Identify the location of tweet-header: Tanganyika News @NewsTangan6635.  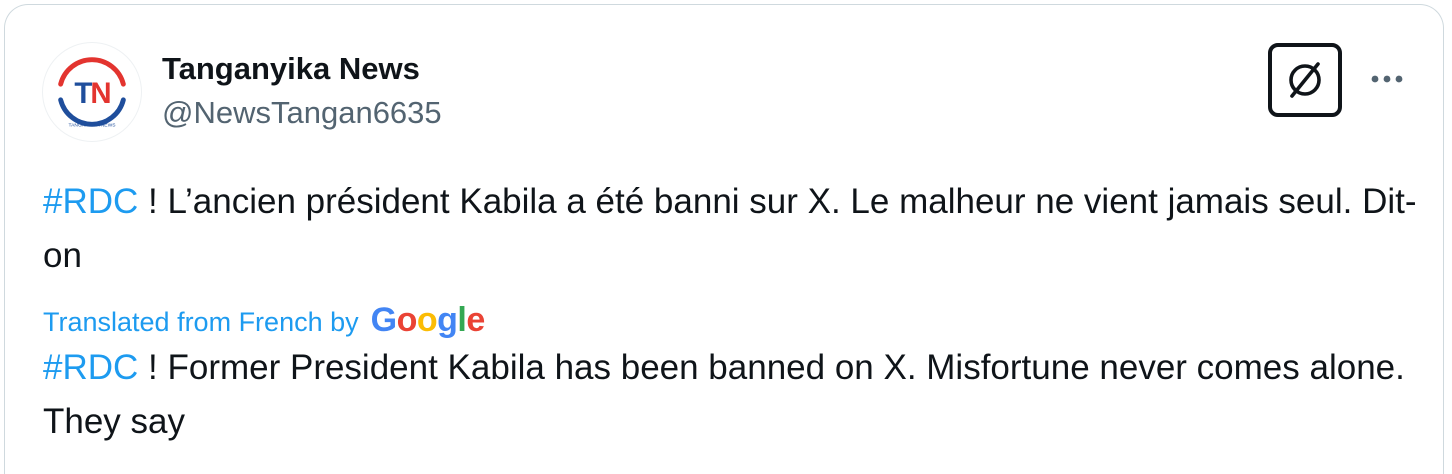
(302, 92).